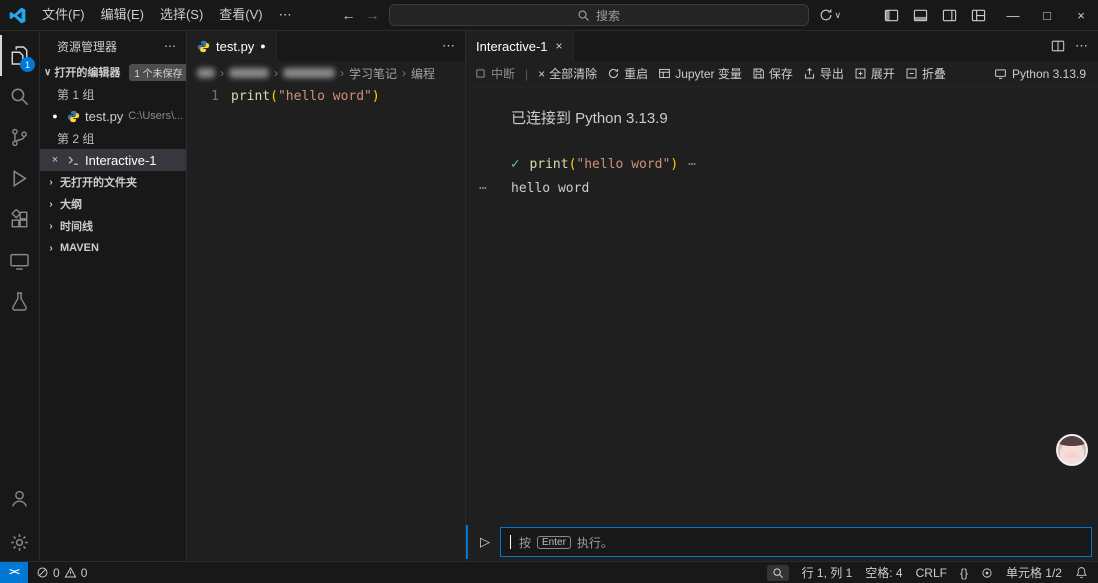  I want to click on section-label: 时间线, so click(76, 227).